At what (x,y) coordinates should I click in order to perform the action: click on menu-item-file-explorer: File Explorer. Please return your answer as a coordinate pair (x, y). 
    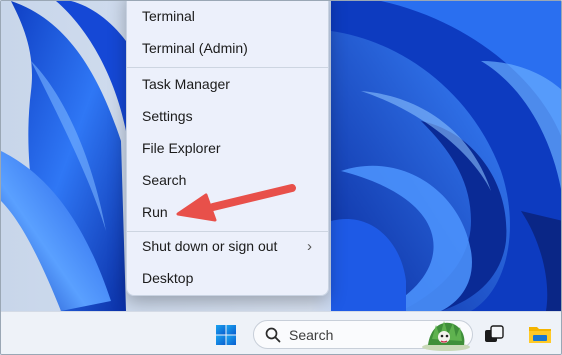
    Looking at the image, I should click on (227, 148).